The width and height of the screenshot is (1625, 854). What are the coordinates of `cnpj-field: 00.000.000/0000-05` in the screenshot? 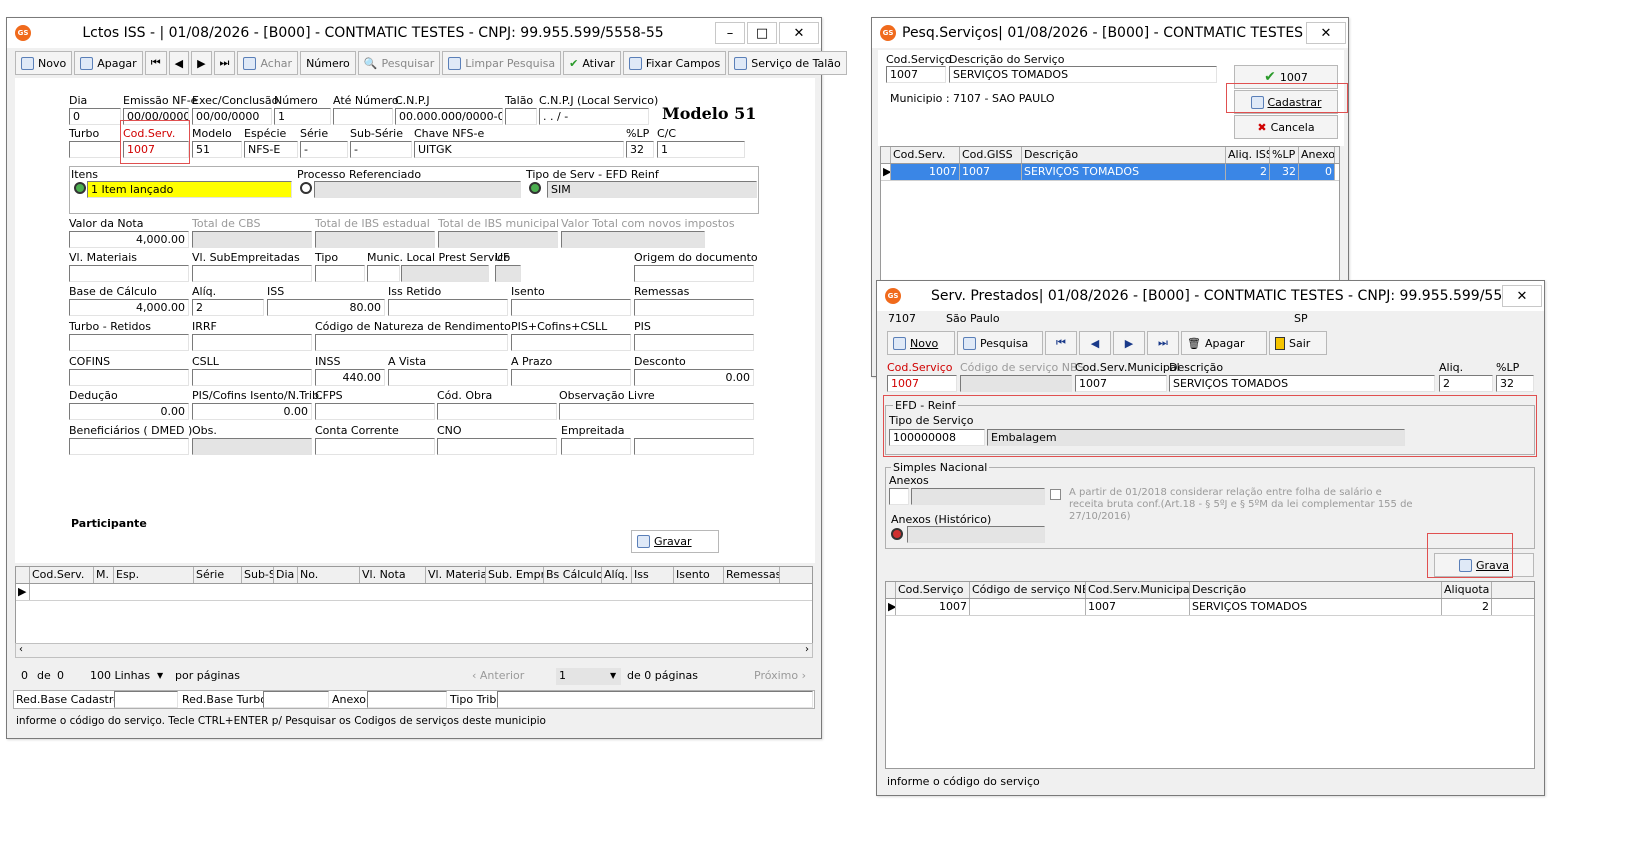 It's located at (449, 116).